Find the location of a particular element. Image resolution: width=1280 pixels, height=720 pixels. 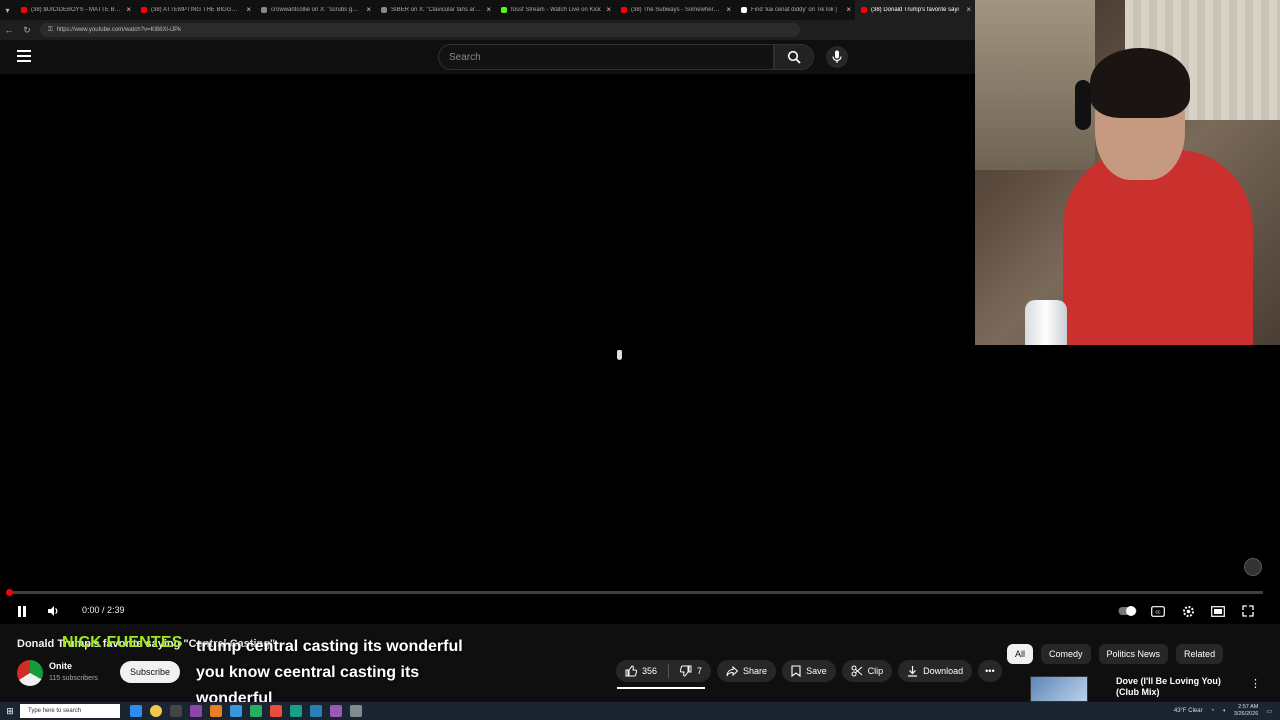

steam-icon is located at coordinates (356, 711).